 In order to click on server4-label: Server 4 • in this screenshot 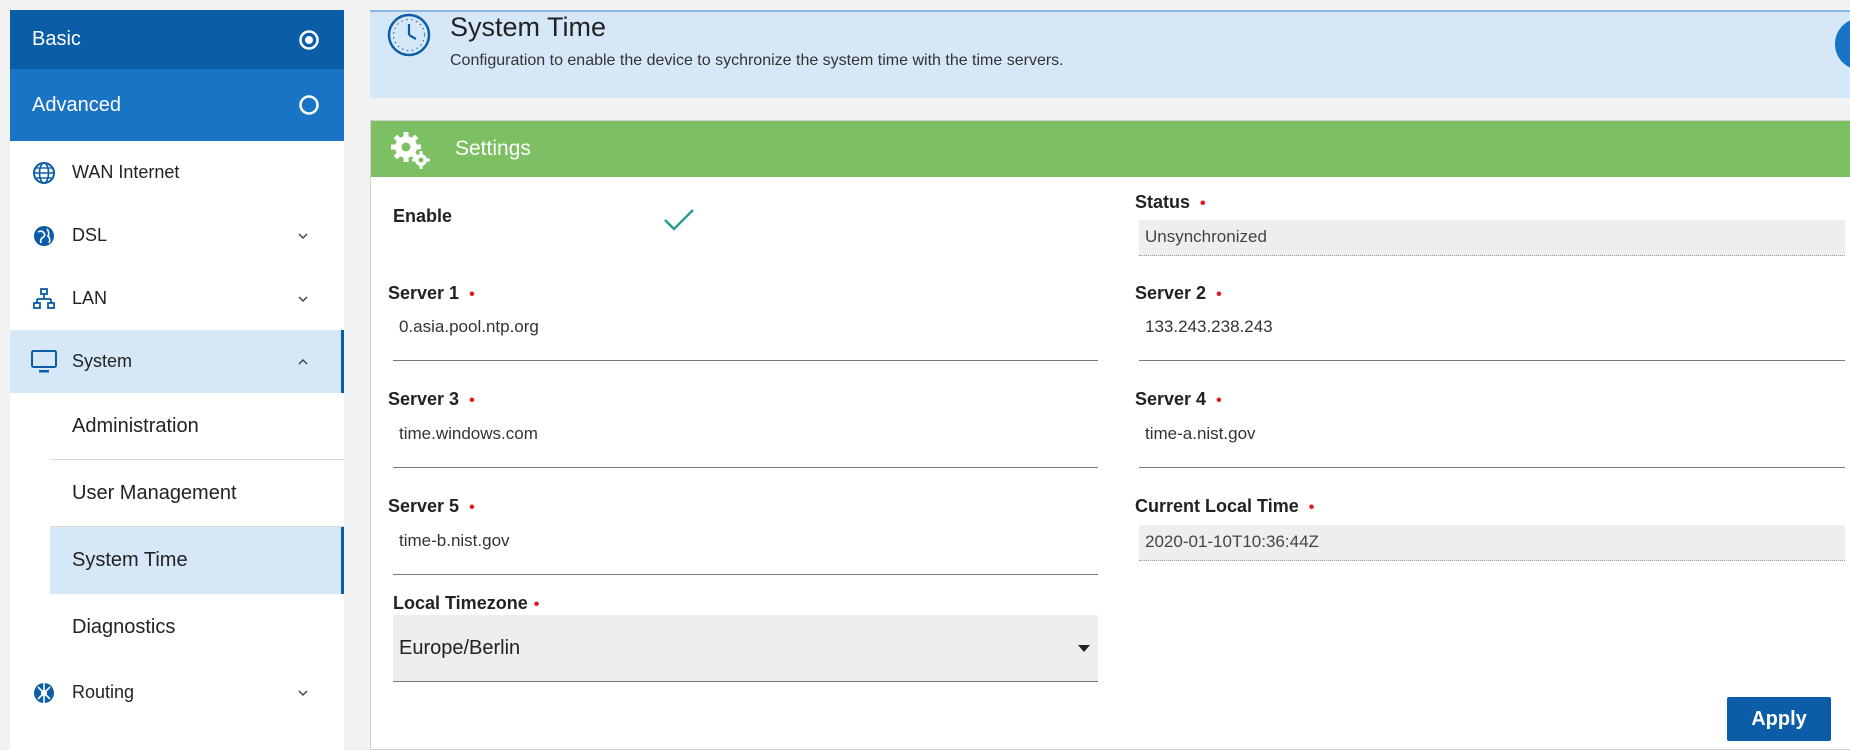, I will do `click(1178, 399)`.